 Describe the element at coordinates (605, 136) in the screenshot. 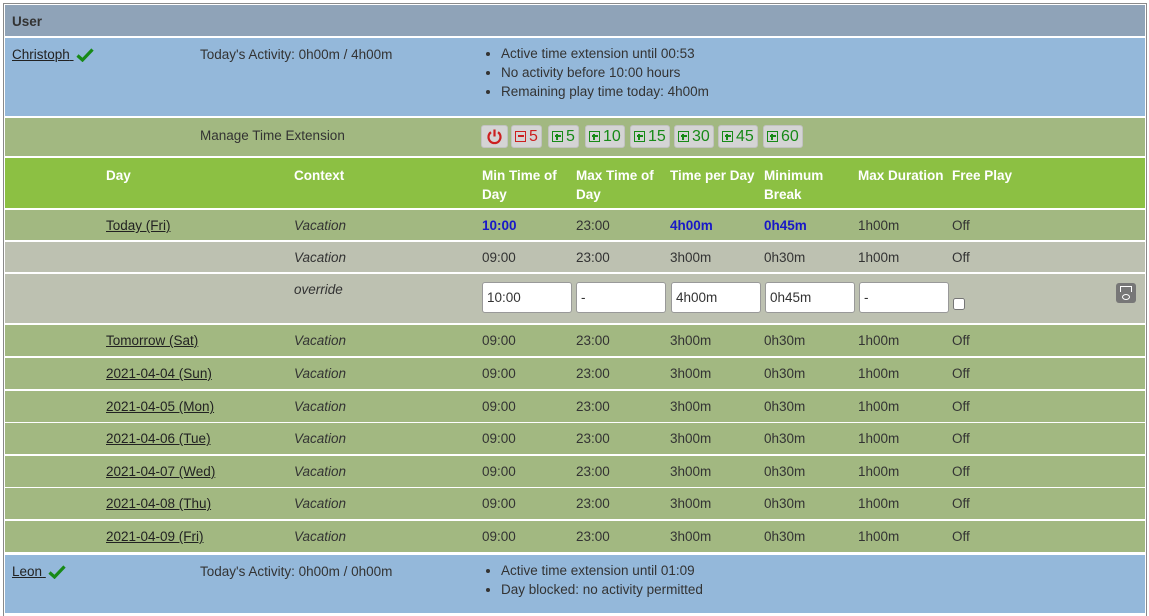

I see `plus-10-button: 10` at that location.